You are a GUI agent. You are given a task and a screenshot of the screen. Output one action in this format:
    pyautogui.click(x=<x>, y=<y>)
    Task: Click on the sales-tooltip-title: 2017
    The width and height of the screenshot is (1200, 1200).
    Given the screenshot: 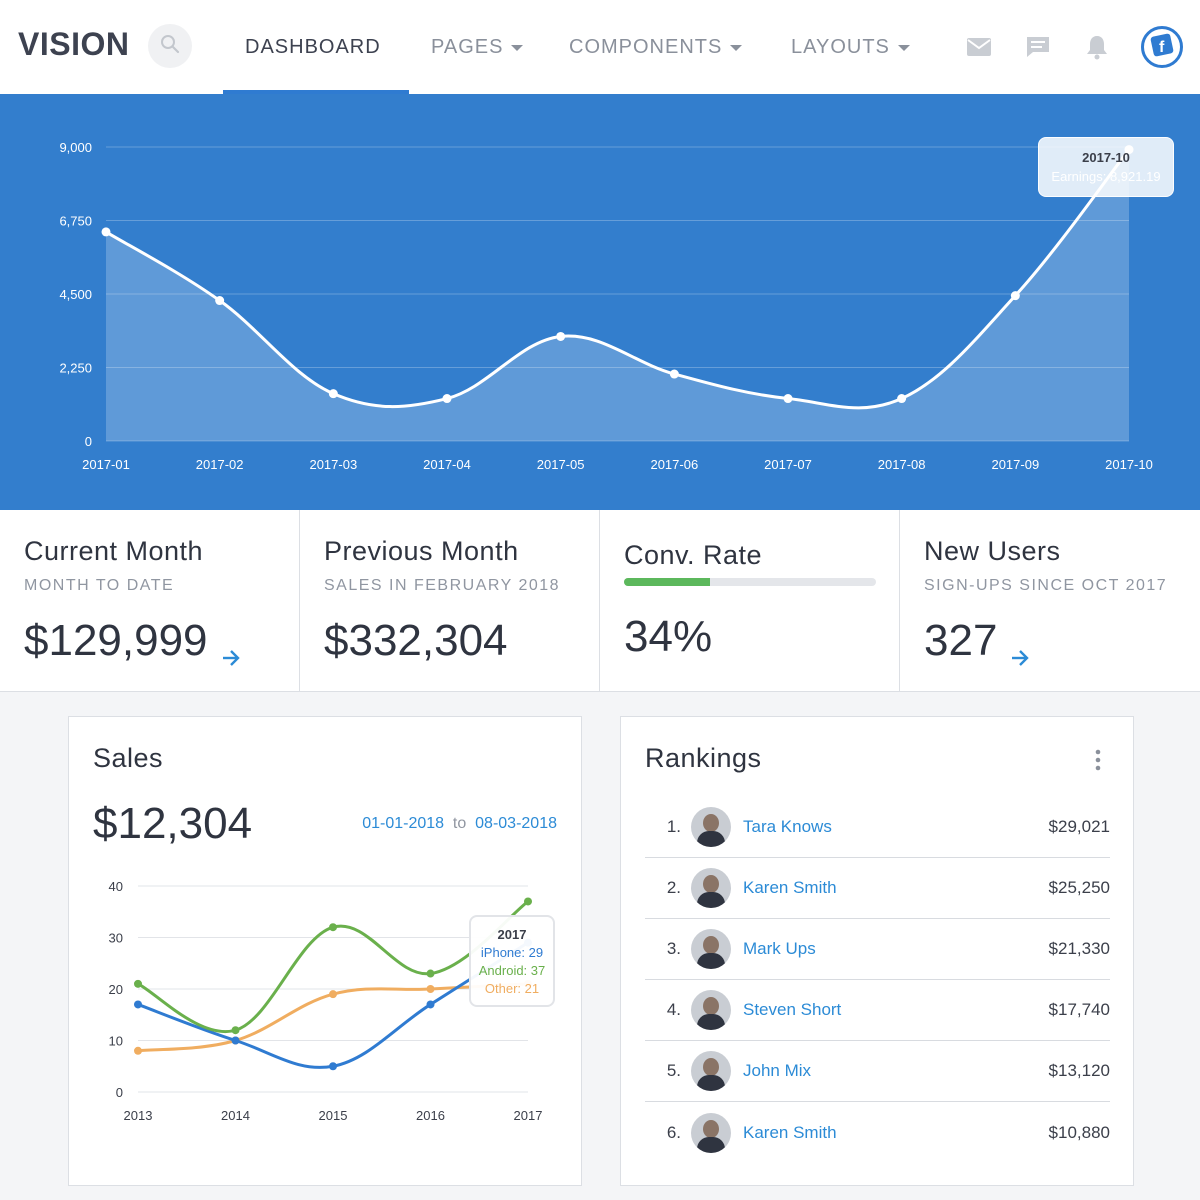 What is the action you would take?
    pyautogui.click(x=512, y=934)
    